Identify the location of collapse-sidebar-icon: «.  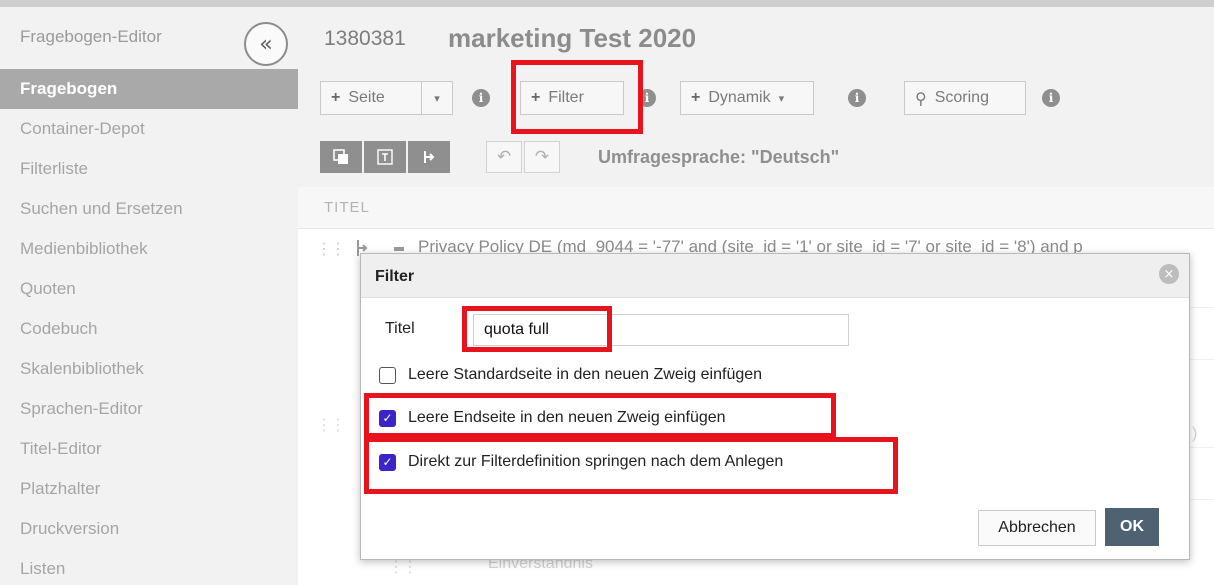
(266, 44).